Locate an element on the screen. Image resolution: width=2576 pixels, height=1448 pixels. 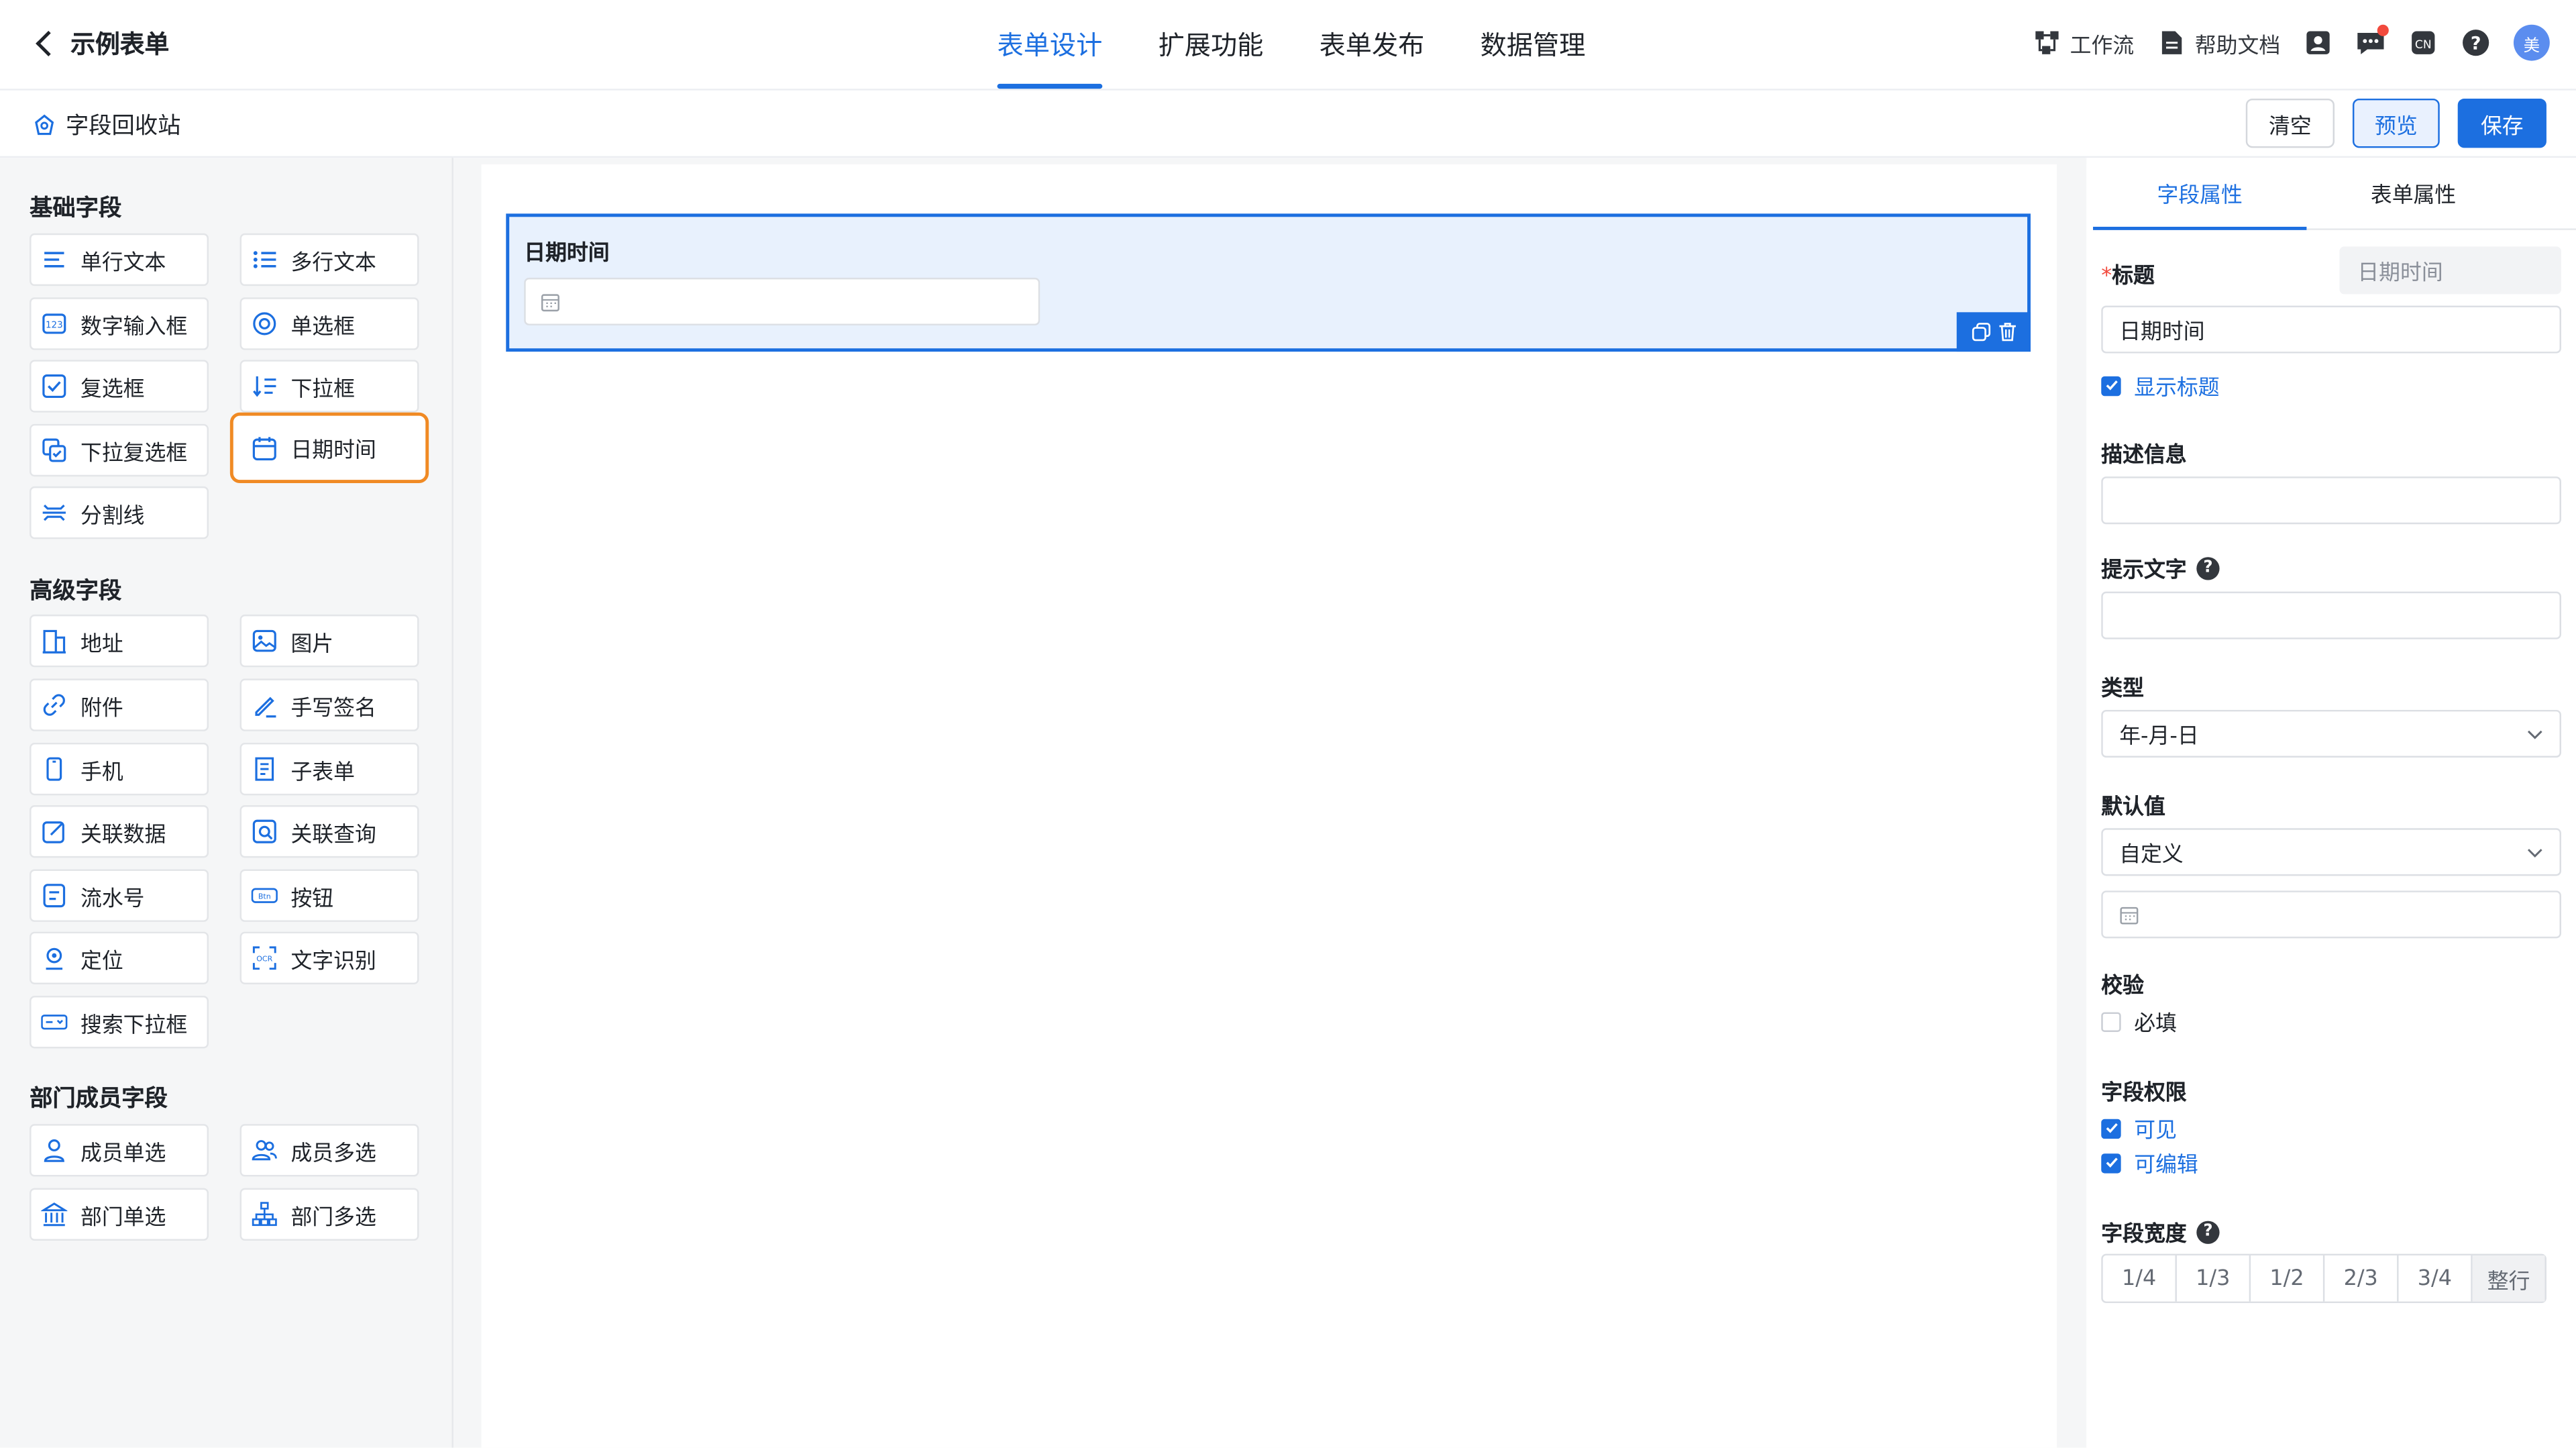
canvas-date-input is located at coordinates (782, 301).